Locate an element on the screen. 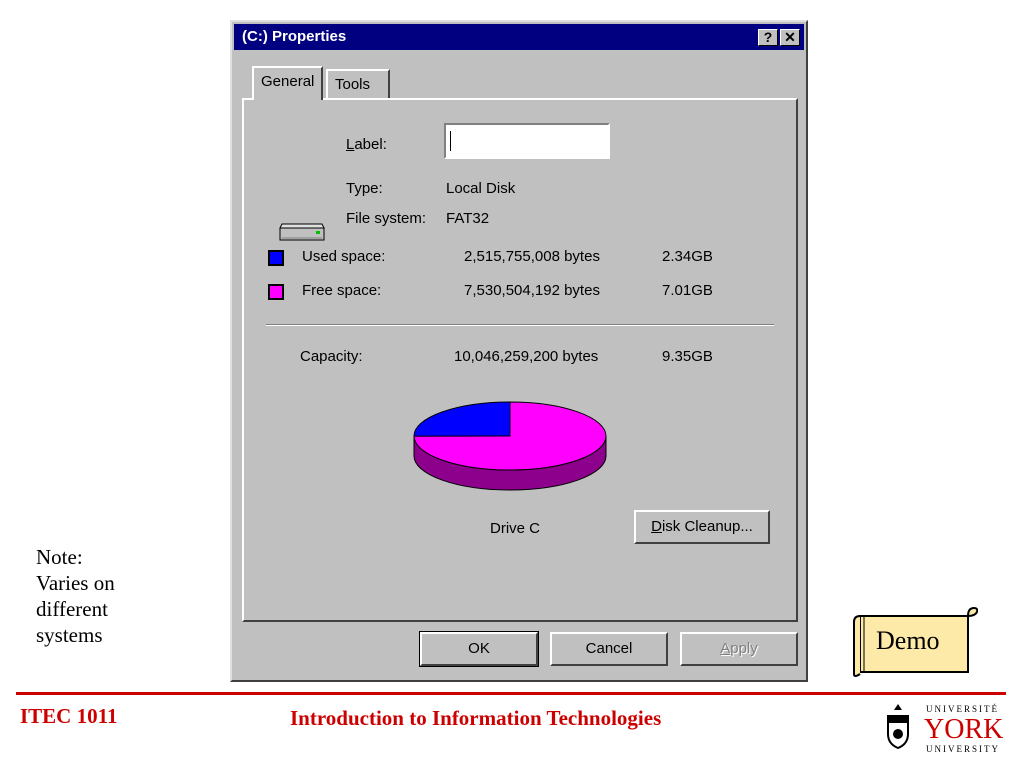 This screenshot has height=768, width=1024. note-line: Note: is located at coordinates (59, 557).